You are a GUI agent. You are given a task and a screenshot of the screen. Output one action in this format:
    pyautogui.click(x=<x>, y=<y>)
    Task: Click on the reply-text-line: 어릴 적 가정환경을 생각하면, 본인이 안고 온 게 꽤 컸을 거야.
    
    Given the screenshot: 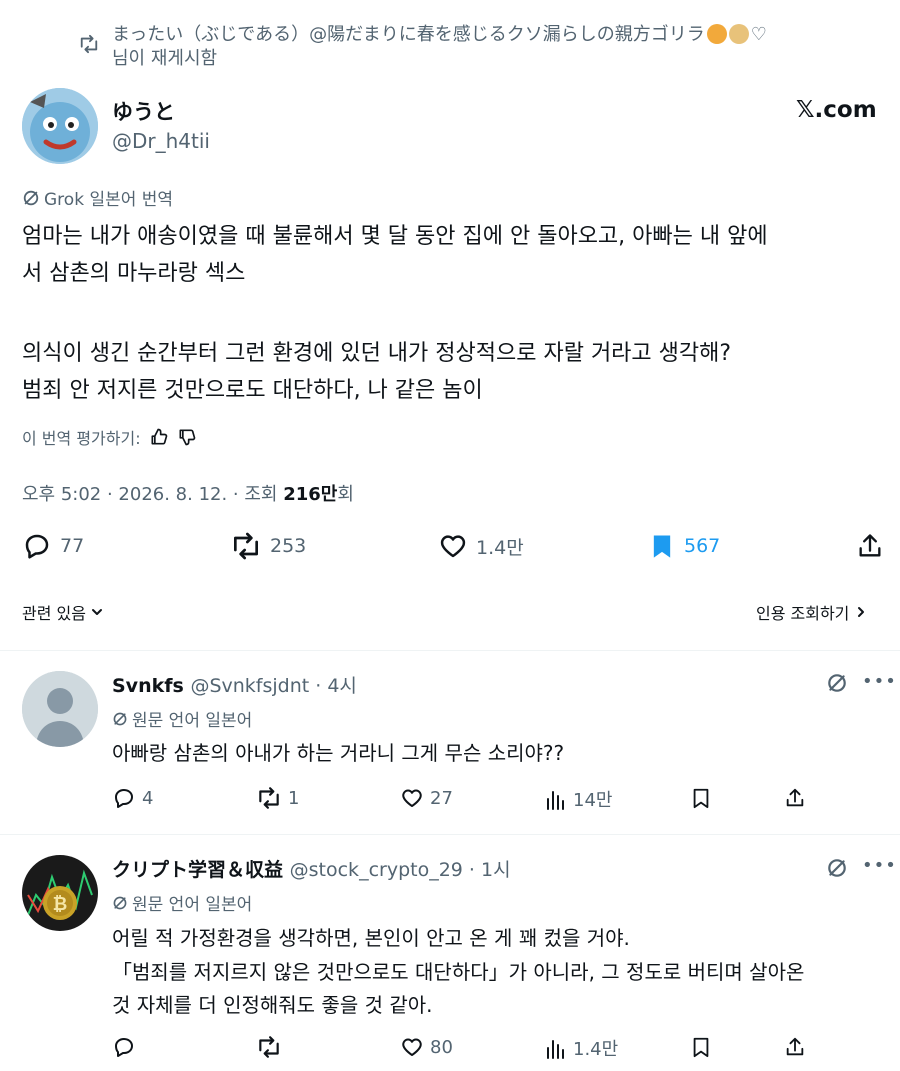 What is the action you would take?
    pyautogui.click(x=371, y=938)
    